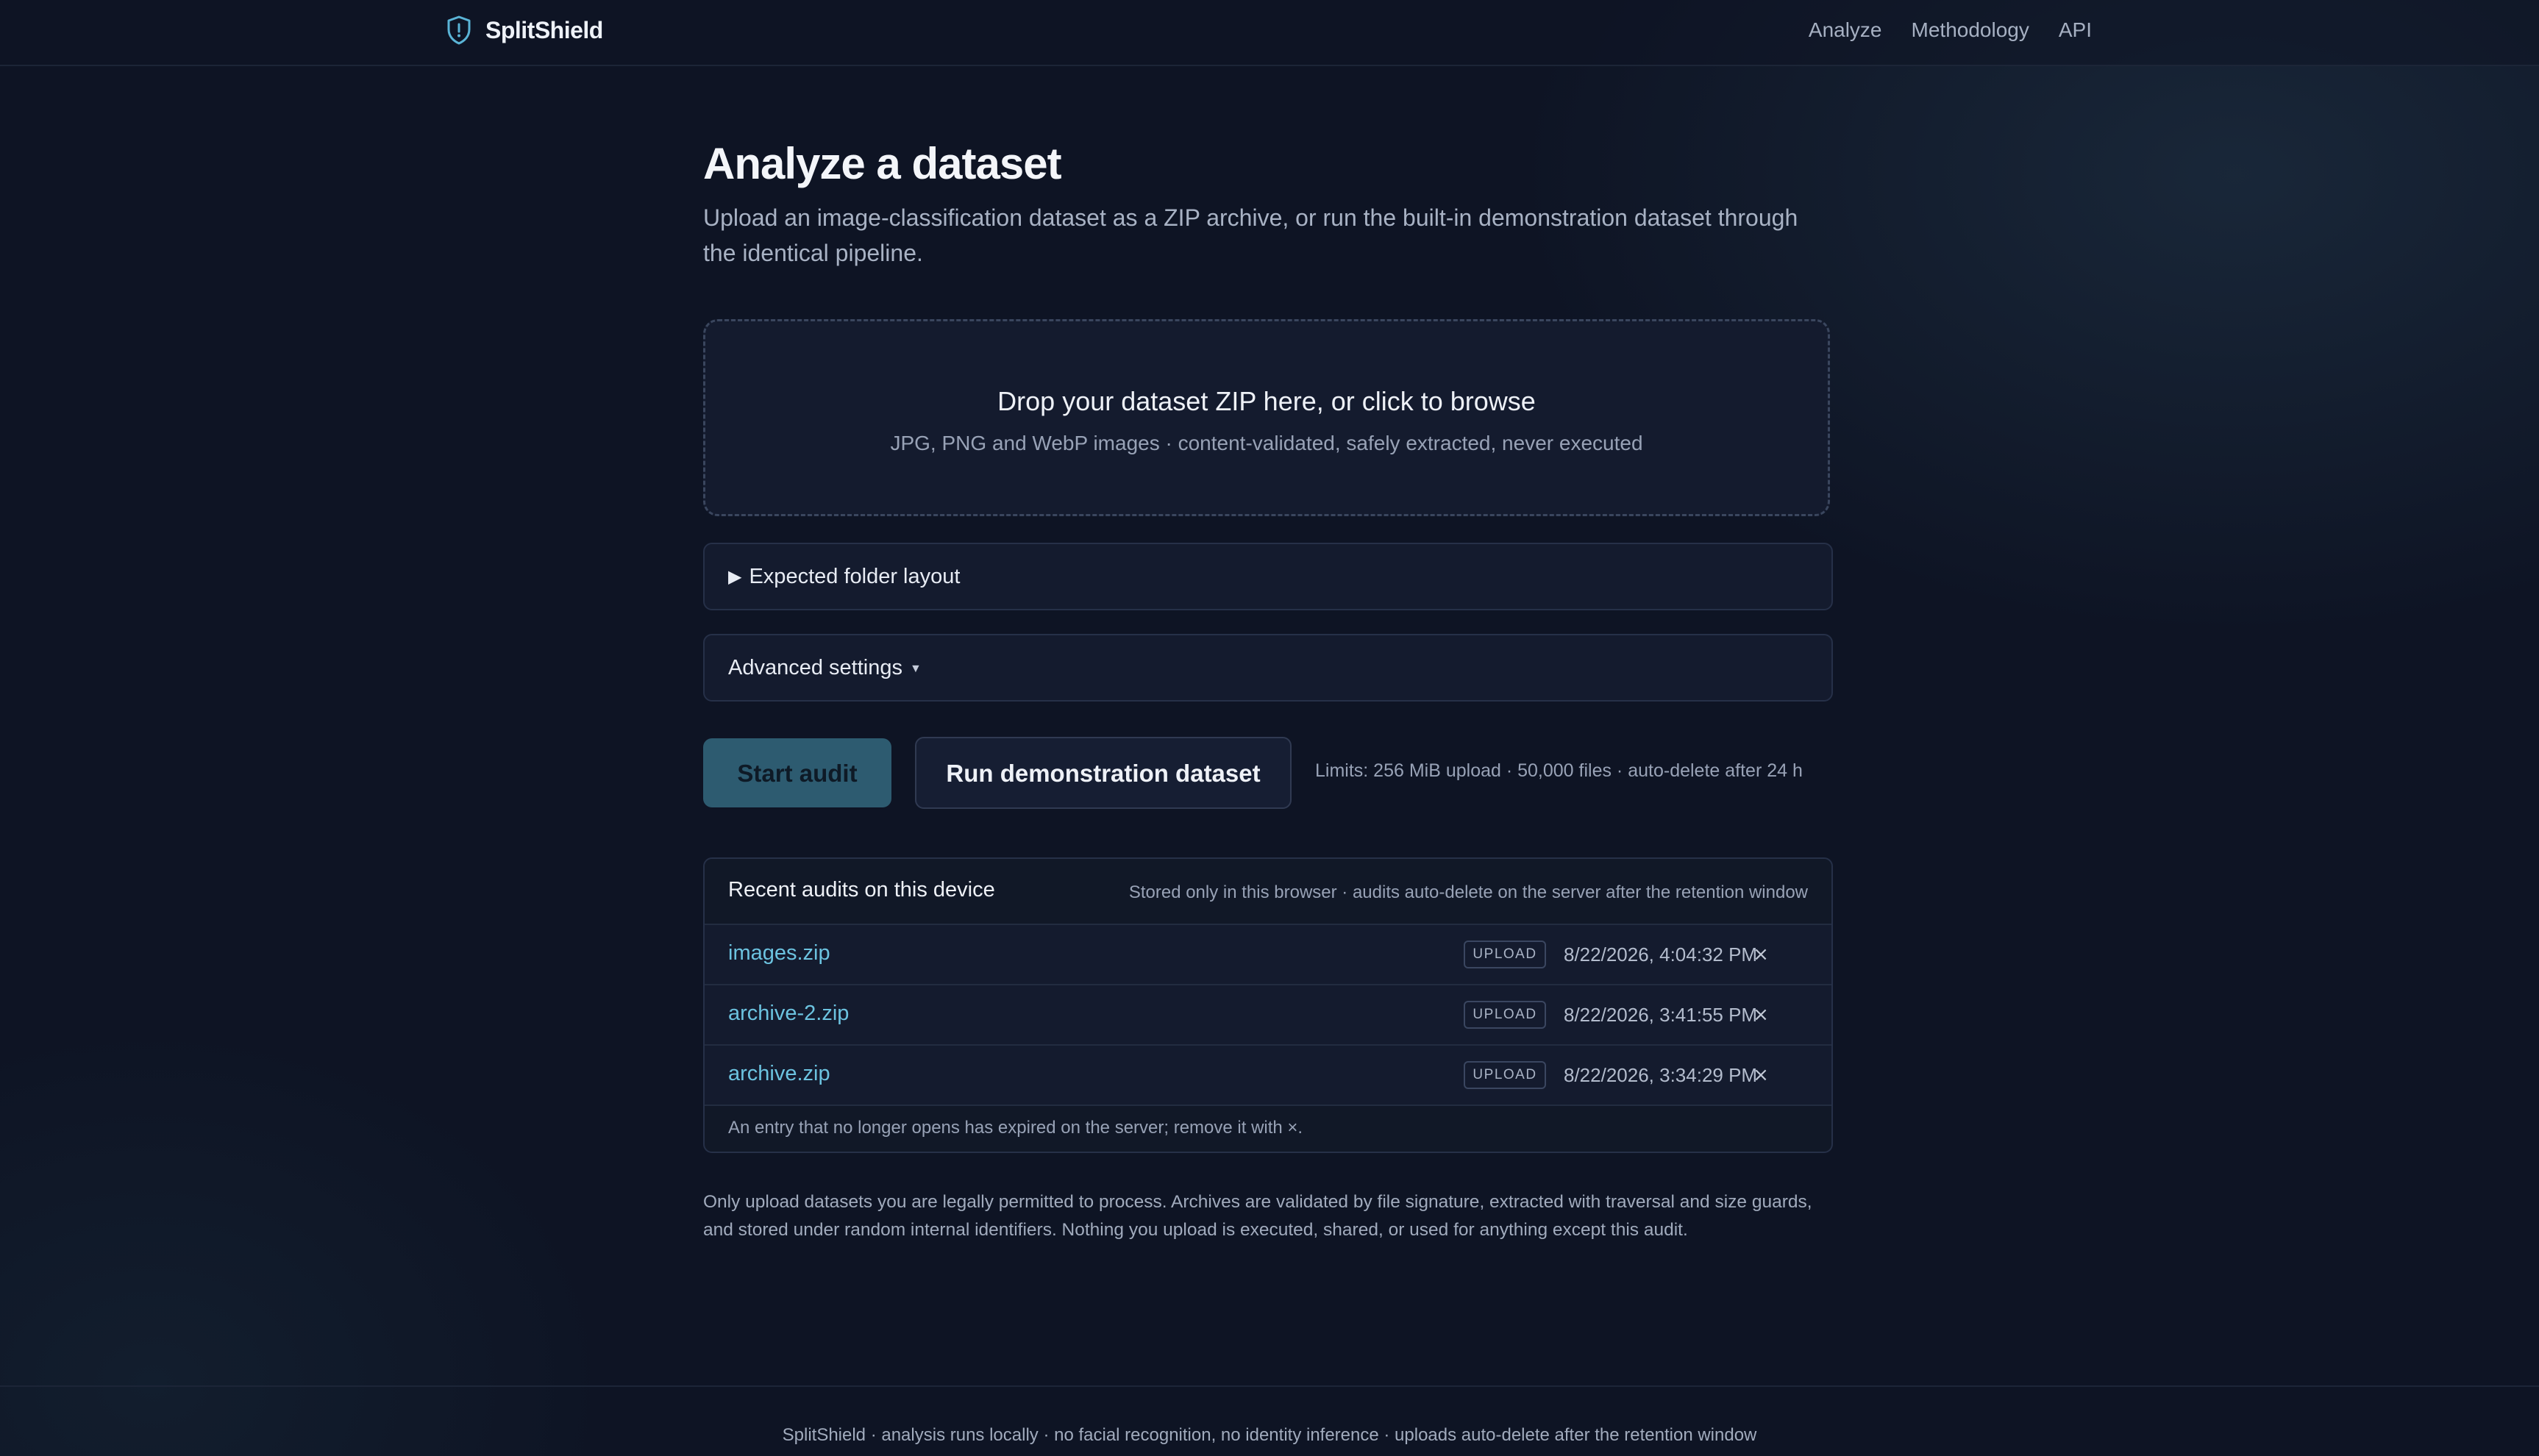 The image size is (2539, 1456). I want to click on top-navigation-bar: SplitShield Analyze Methodology API, so click(1269, 33).